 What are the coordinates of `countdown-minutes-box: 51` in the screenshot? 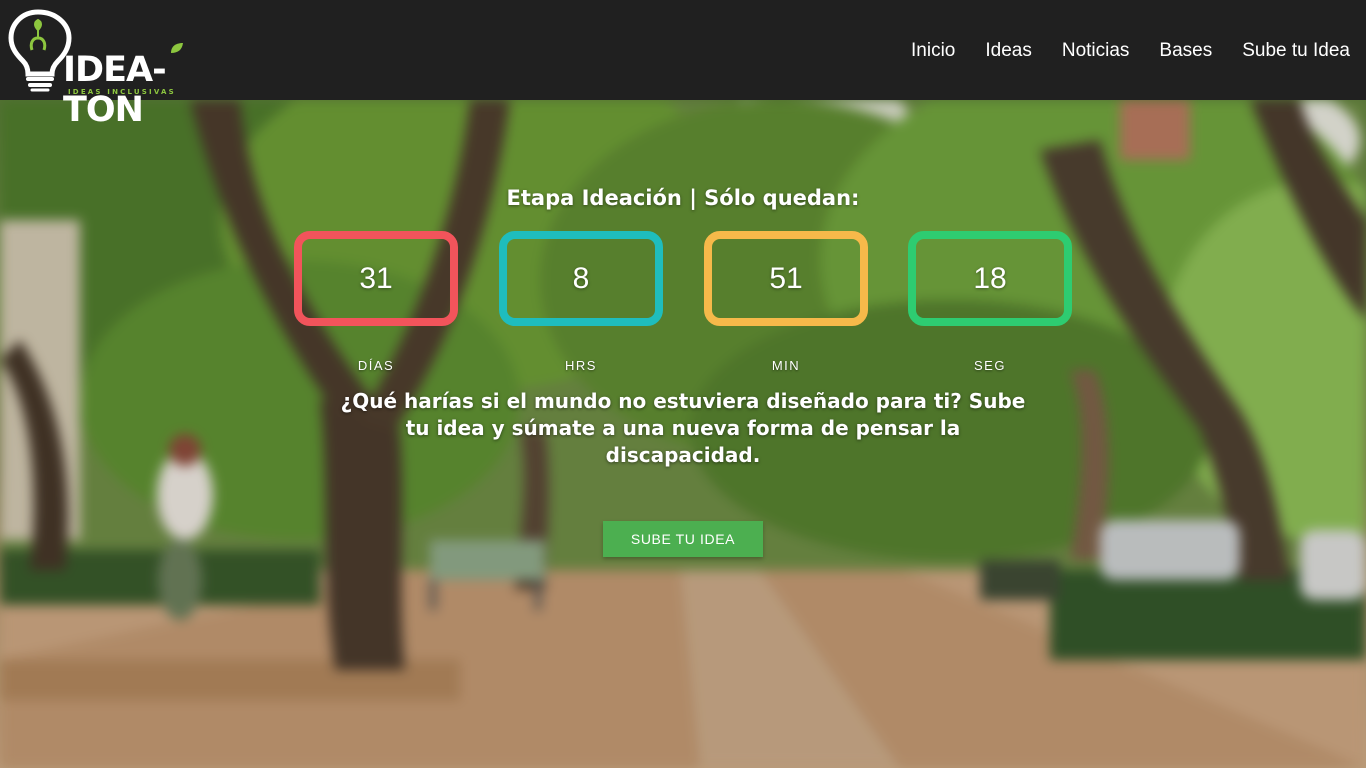 It's located at (786, 278).